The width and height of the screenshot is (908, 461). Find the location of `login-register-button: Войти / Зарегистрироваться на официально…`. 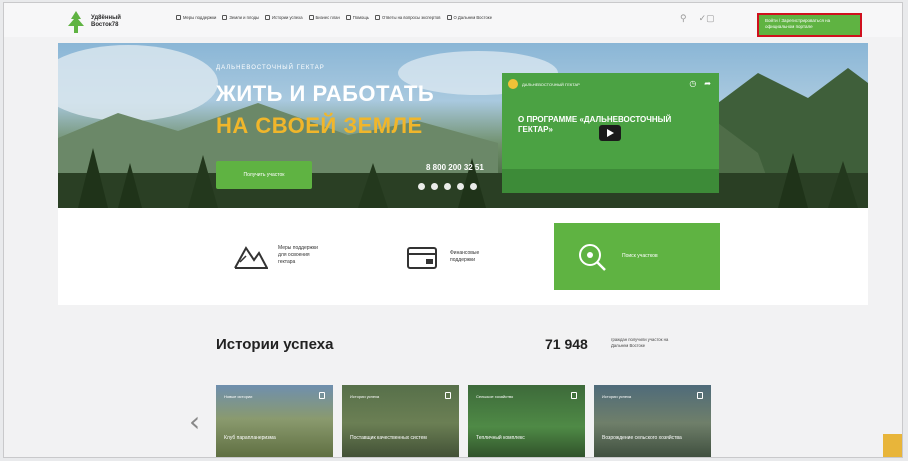

login-register-button: Войти / Зарегистрироваться на официально… is located at coordinates (809, 25).